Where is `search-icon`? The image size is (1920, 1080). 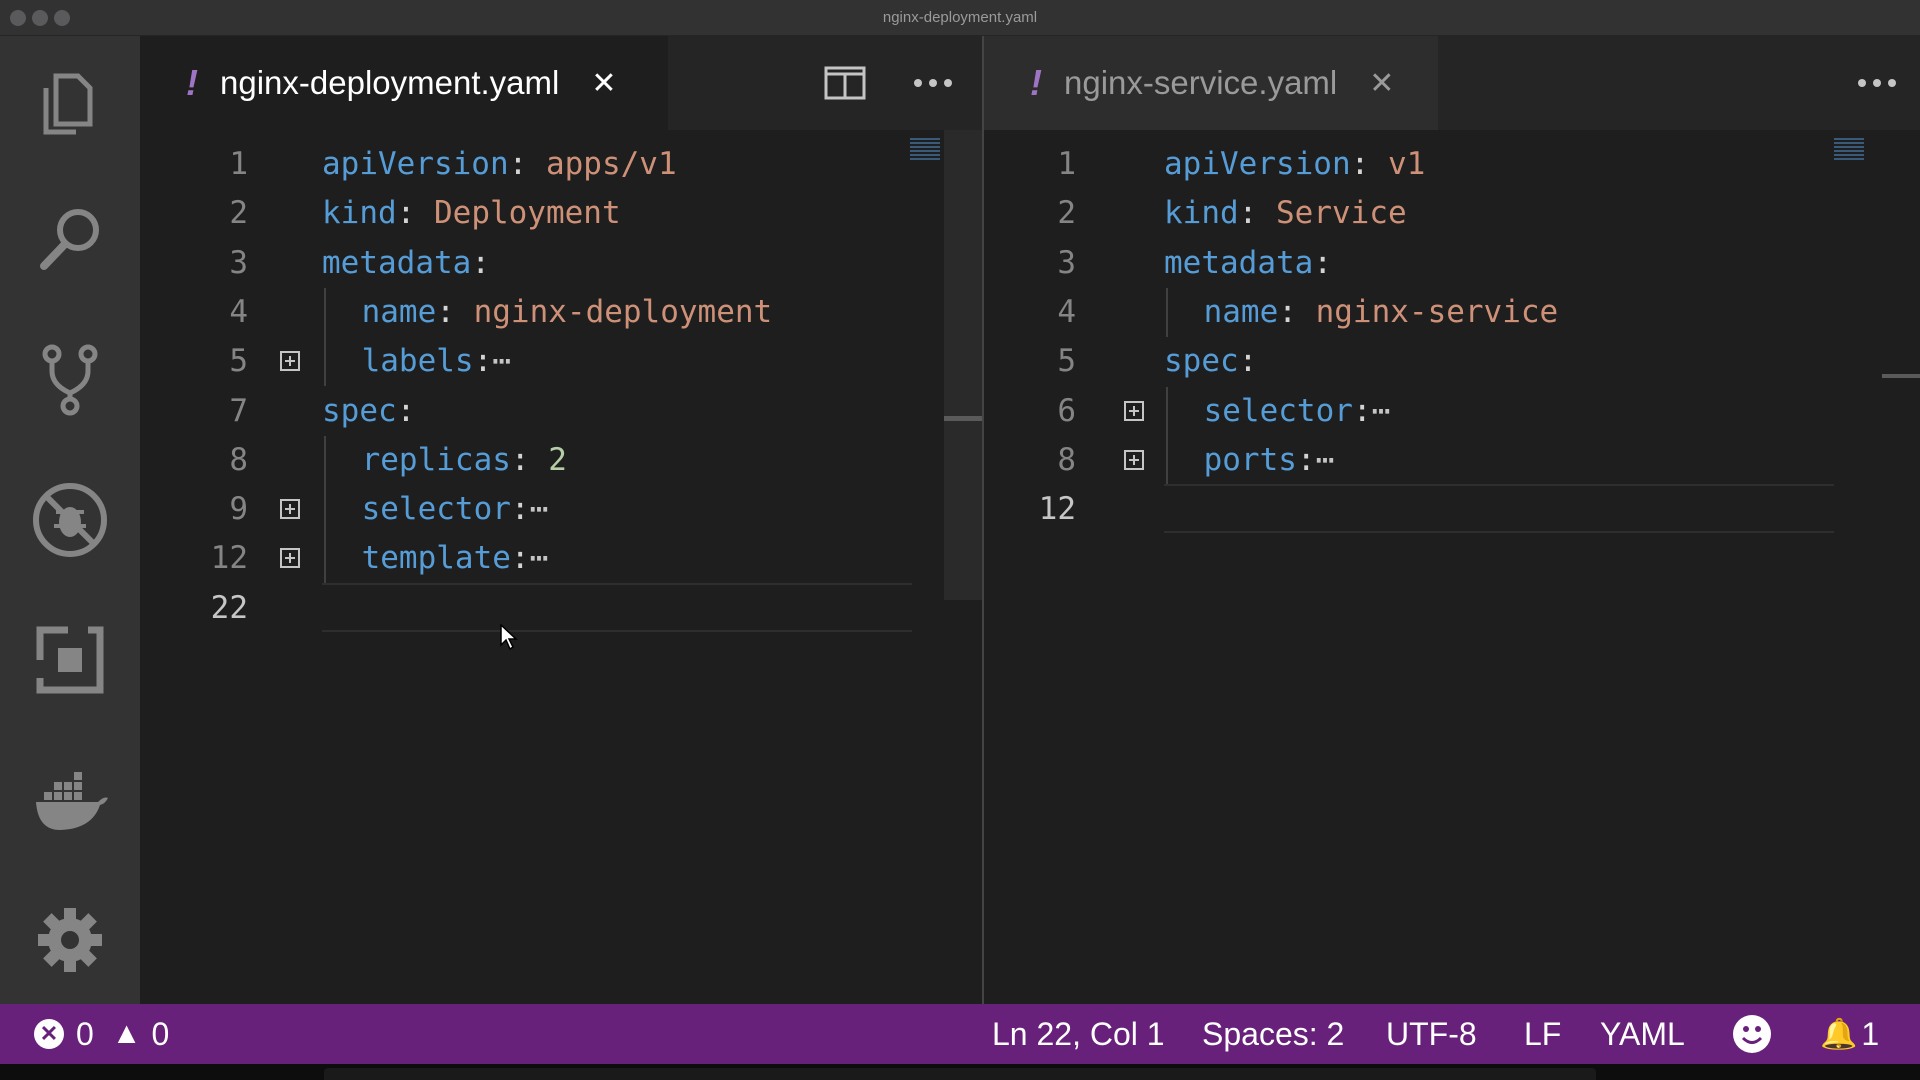
search-icon is located at coordinates (70, 240).